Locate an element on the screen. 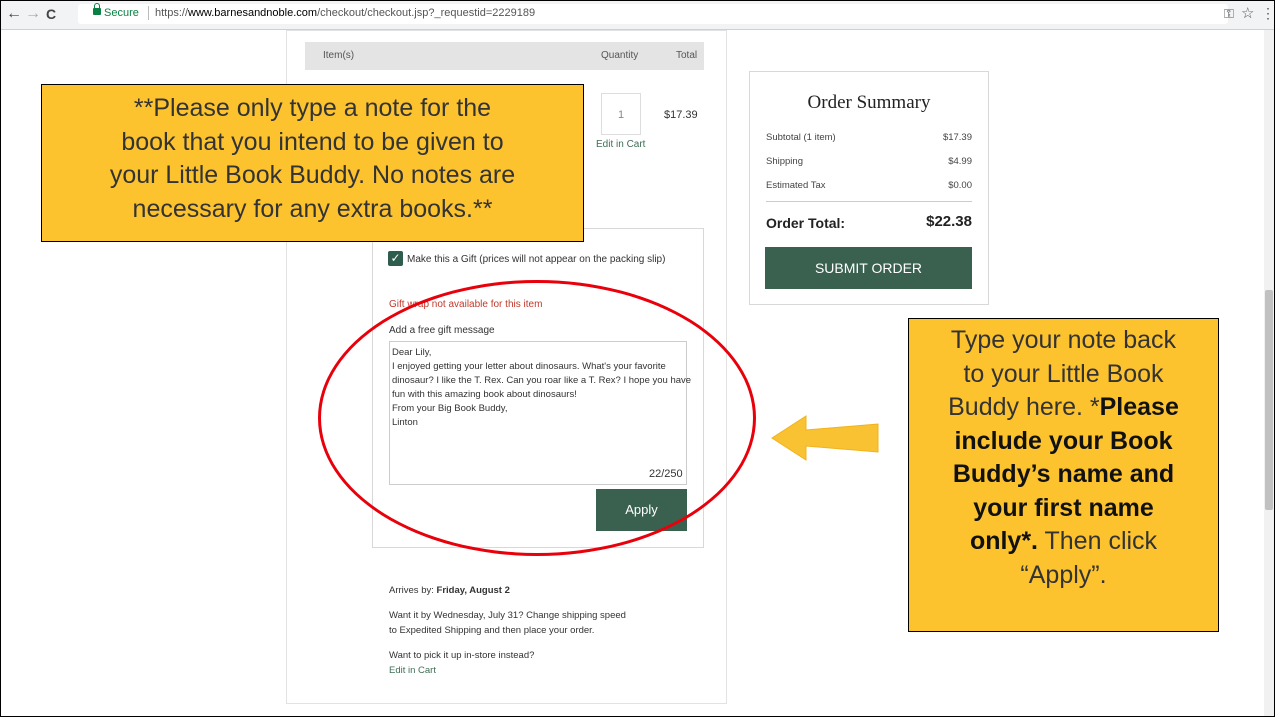 The image size is (1277, 719). order-total-value: $22.38 is located at coordinates (949, 221).